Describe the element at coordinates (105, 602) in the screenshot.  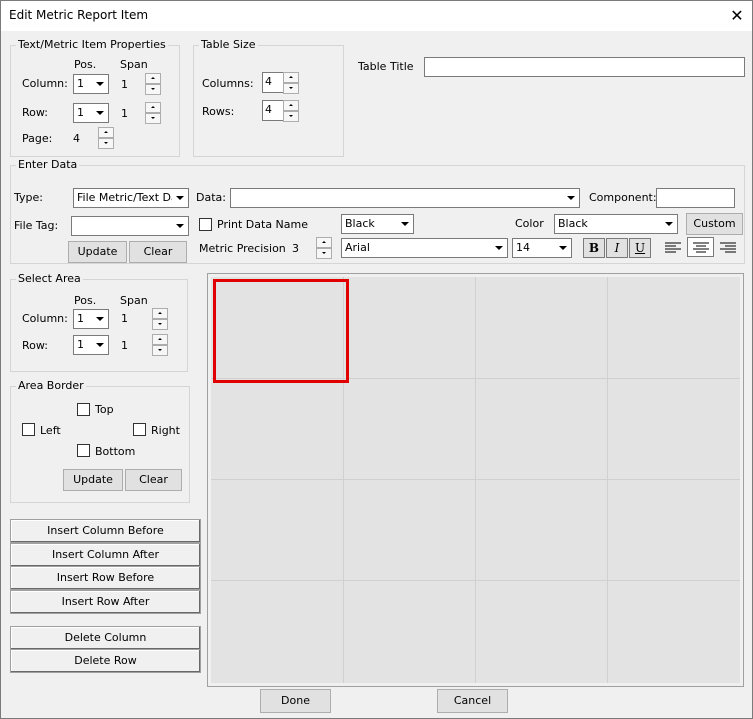
I see `insert-row-after-button: Insert Row After` at that location.